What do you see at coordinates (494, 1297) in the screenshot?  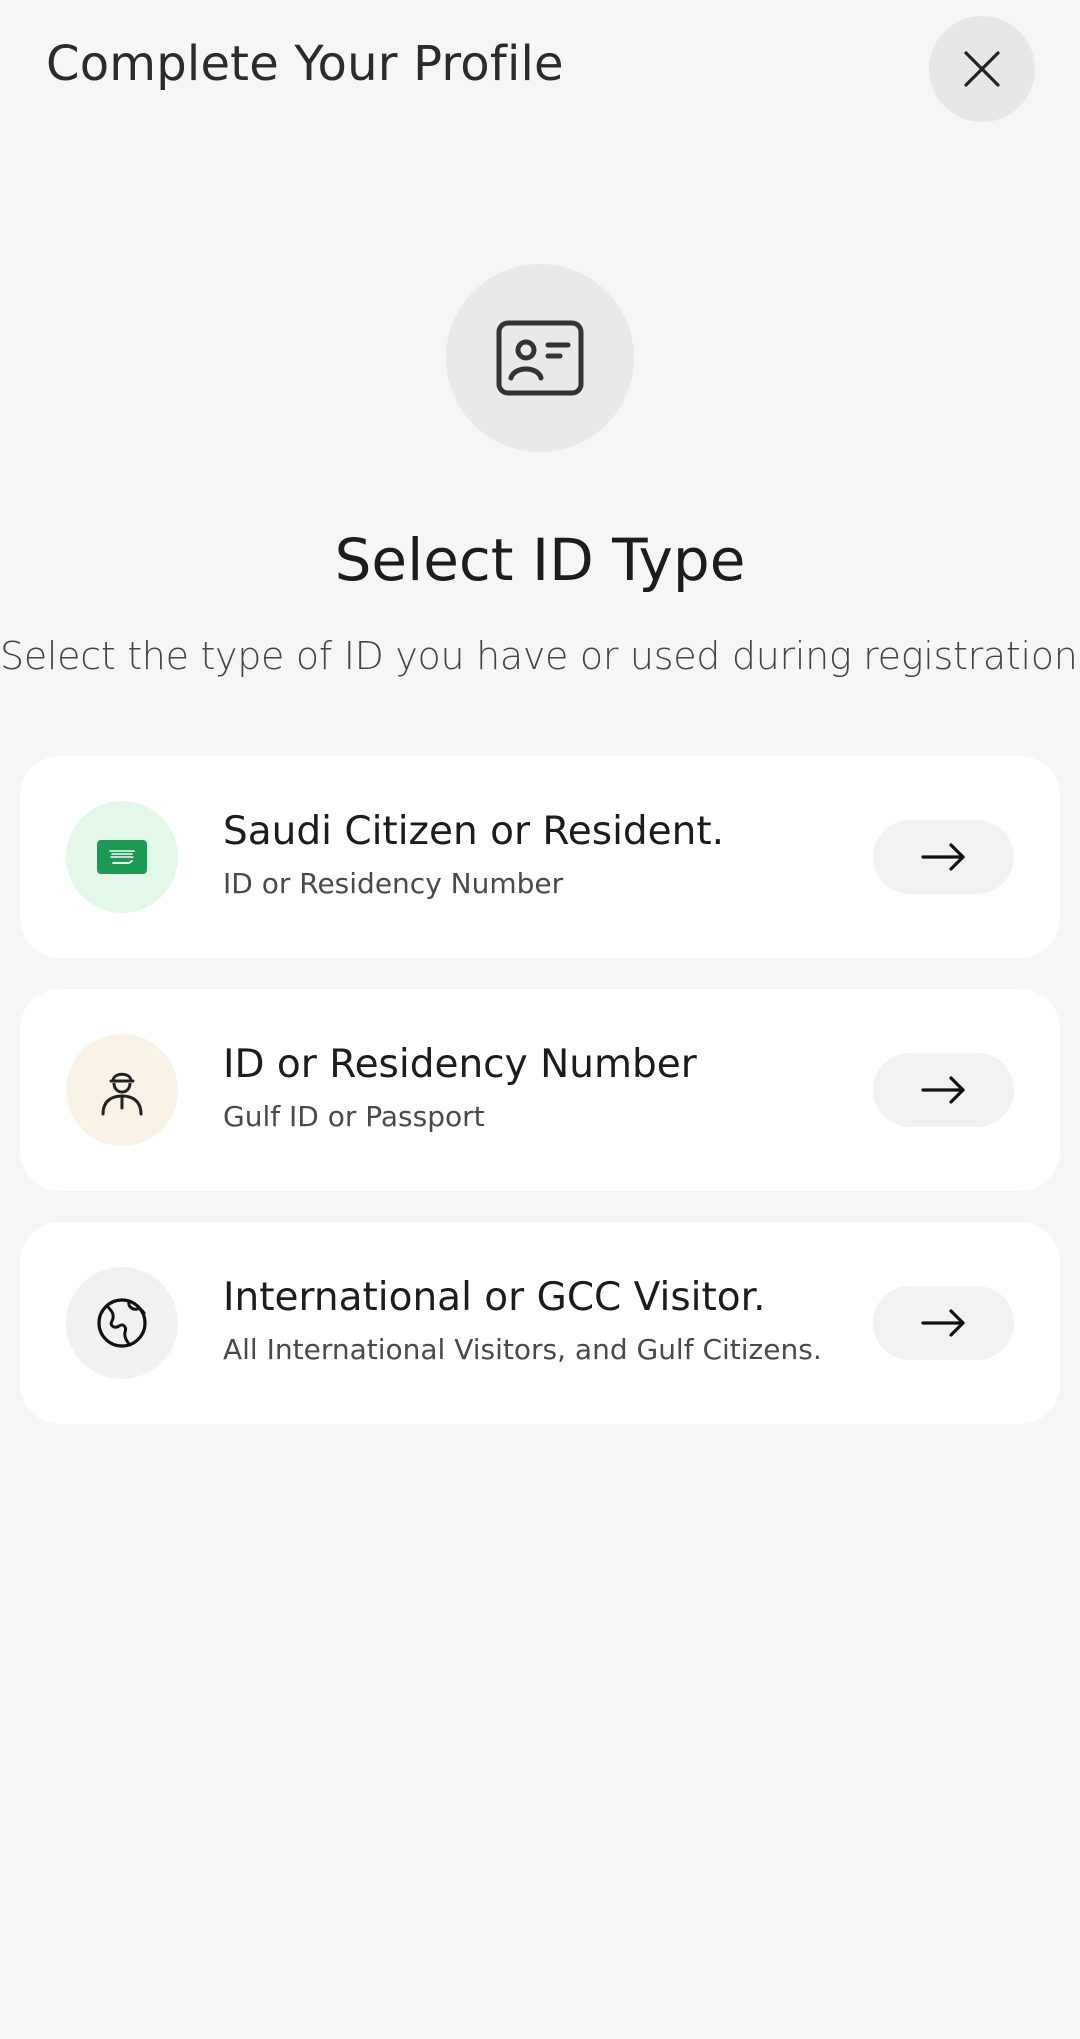 I see `option-title: International or GCC Visitor.` at bounding box center [494, 1297].